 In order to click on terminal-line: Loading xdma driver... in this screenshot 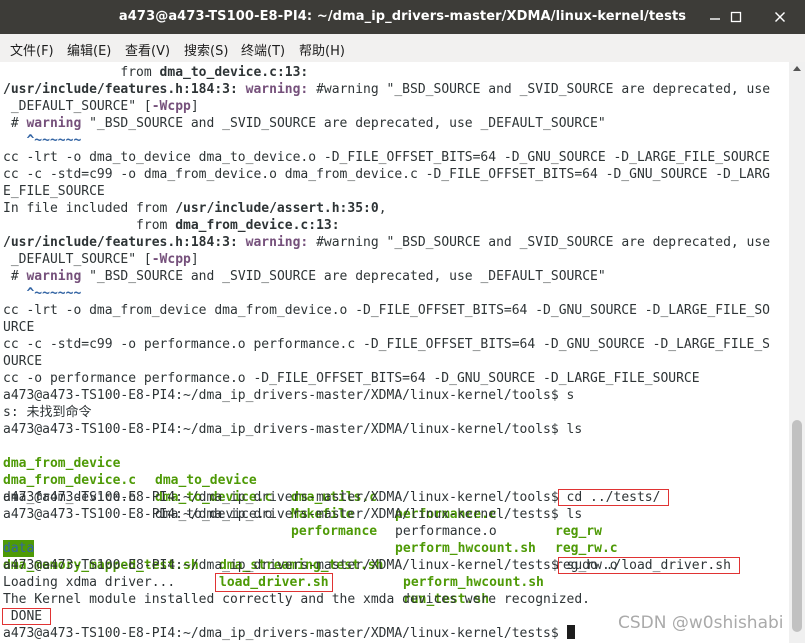, I will do `click(89, 582)`.